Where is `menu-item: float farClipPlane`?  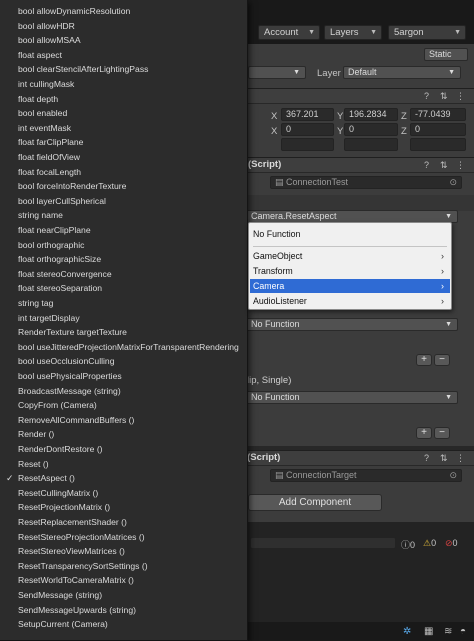
menu-item: float farClipPlane is located at coordinates (123, 142).